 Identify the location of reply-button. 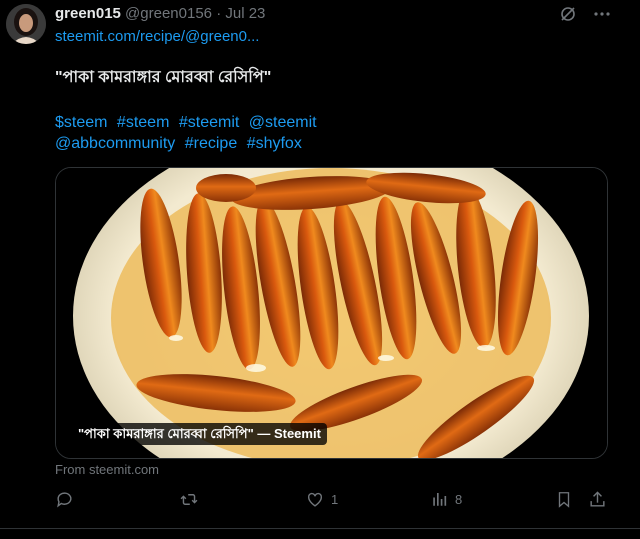
(67, 499).